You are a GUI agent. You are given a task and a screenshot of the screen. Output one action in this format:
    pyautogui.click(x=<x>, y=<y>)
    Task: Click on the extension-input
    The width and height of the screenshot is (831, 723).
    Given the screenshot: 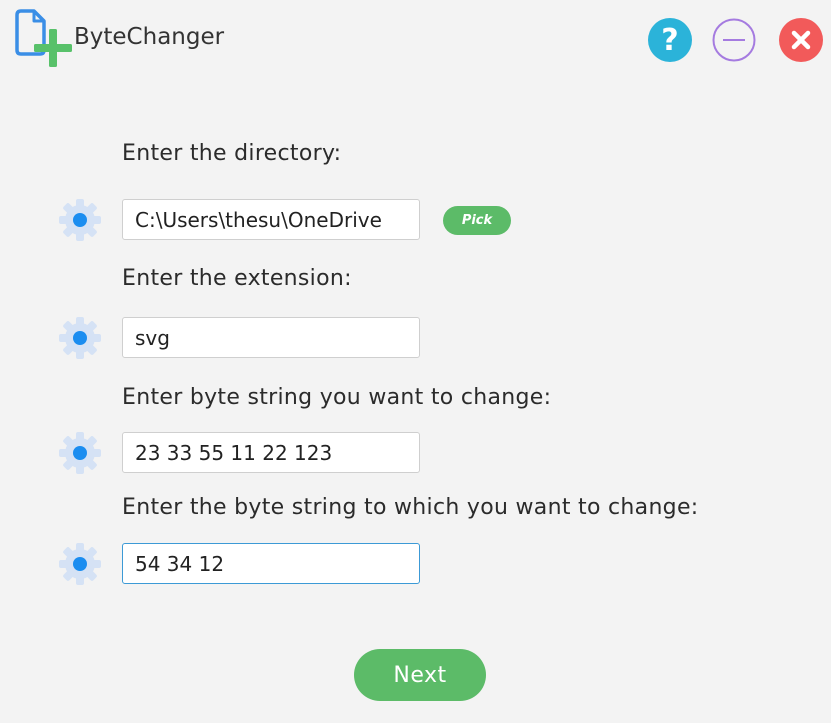 What is the action you would take?
    pyautogui.click(x=271, y=337)
    